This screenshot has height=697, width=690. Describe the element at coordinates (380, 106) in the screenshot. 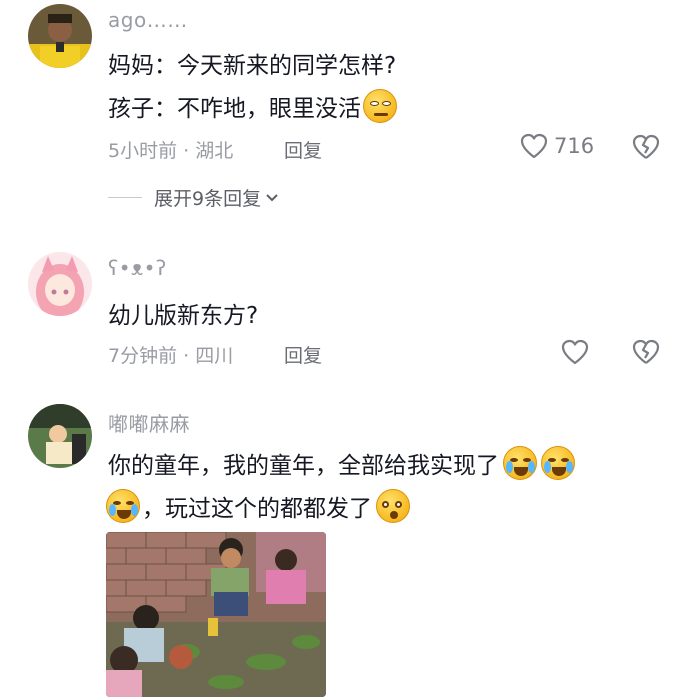

I see `smirk-emoji-icon` at that location.